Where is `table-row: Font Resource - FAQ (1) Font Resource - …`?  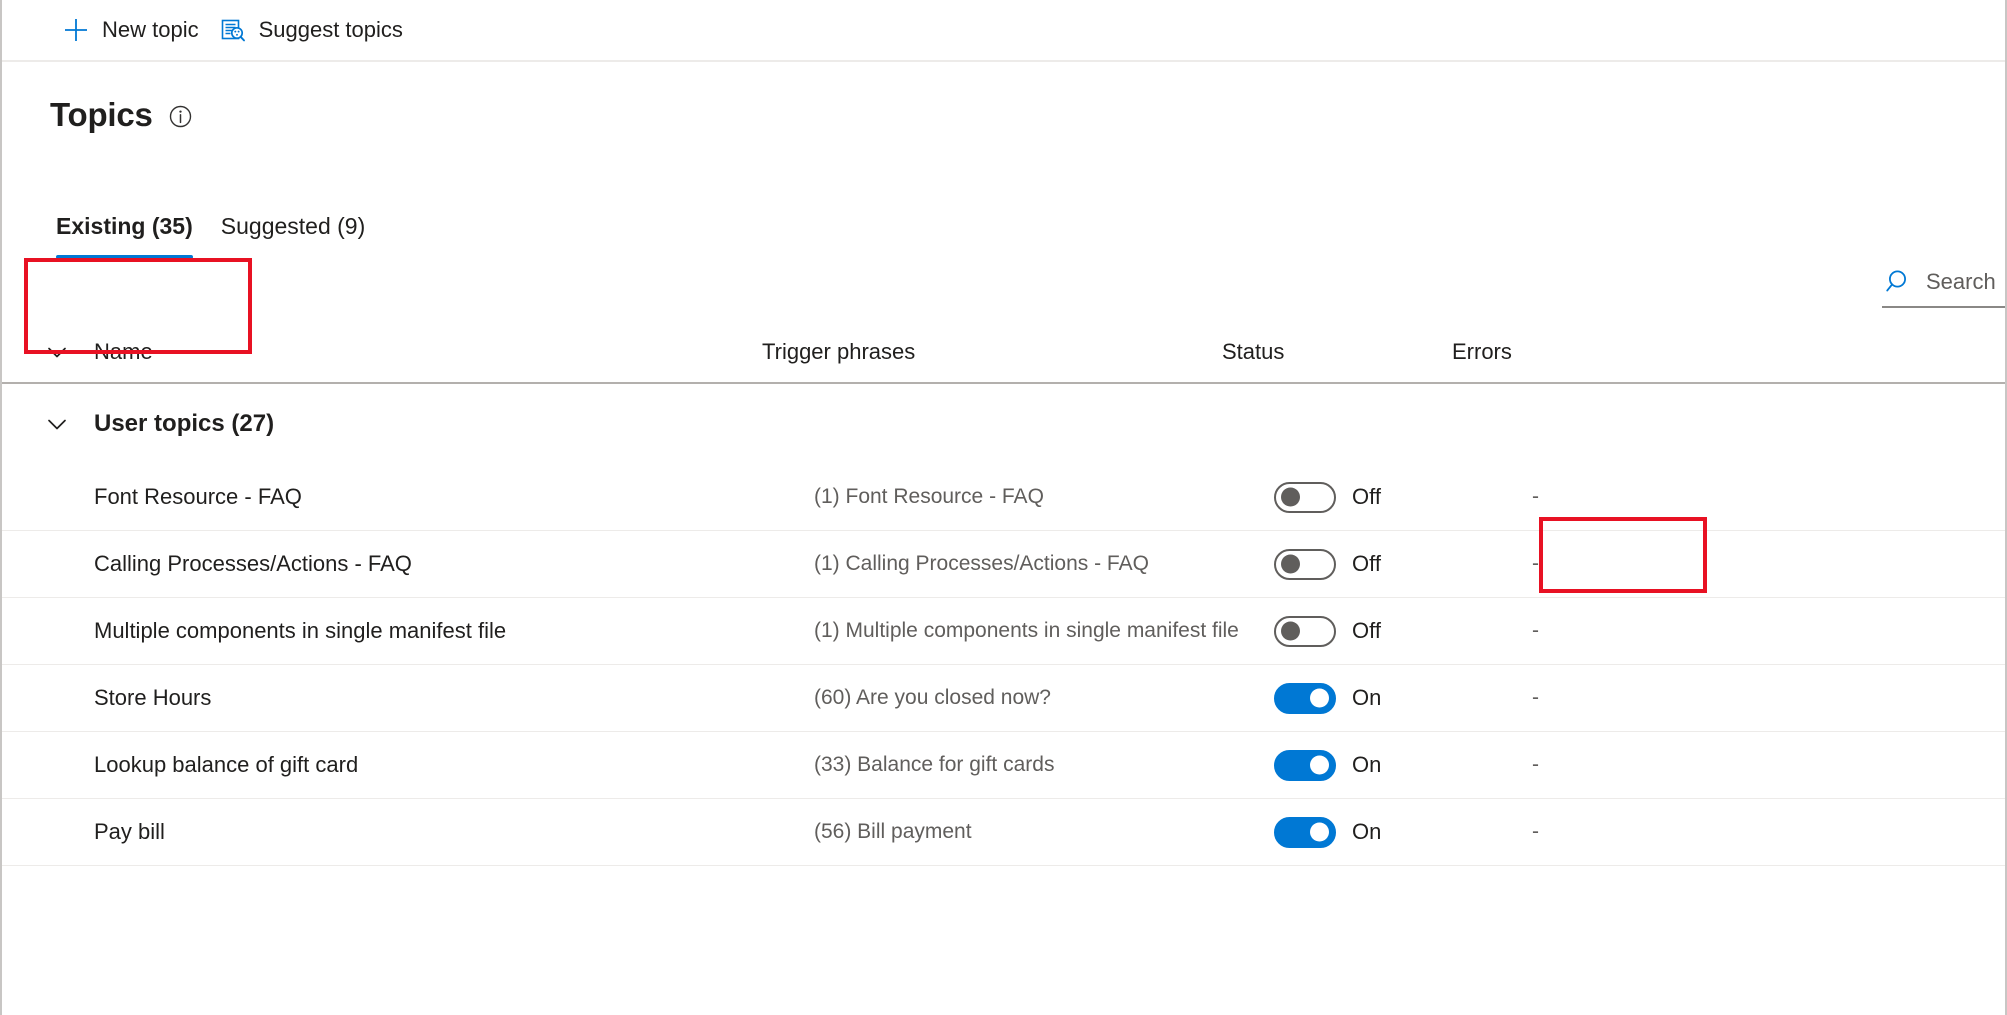
table-row: Font Resource - FAQ (1) Font Resource - … is located at coordinates (1003, 497).